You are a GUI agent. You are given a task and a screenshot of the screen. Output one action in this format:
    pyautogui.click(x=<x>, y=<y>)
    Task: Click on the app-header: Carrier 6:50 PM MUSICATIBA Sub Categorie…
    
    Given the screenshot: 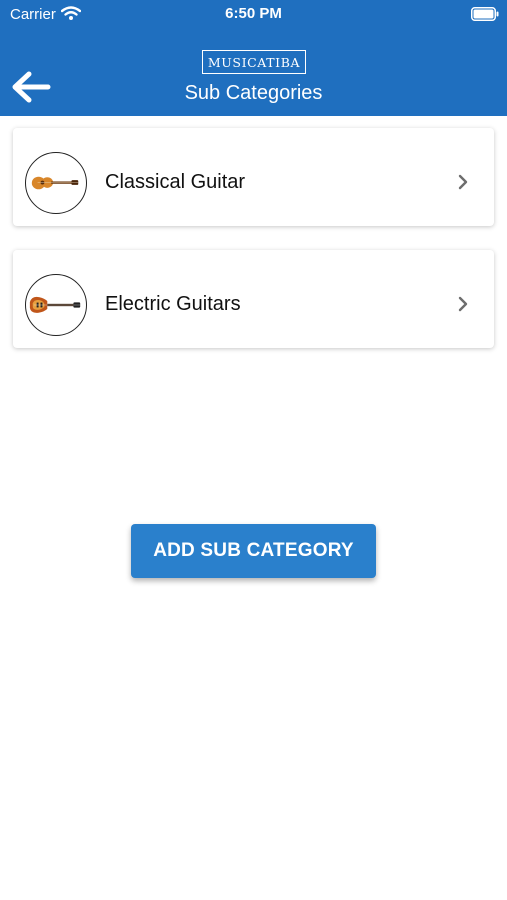 What is the action you would take?
    pyautogui.click(x=253, y=58)
    